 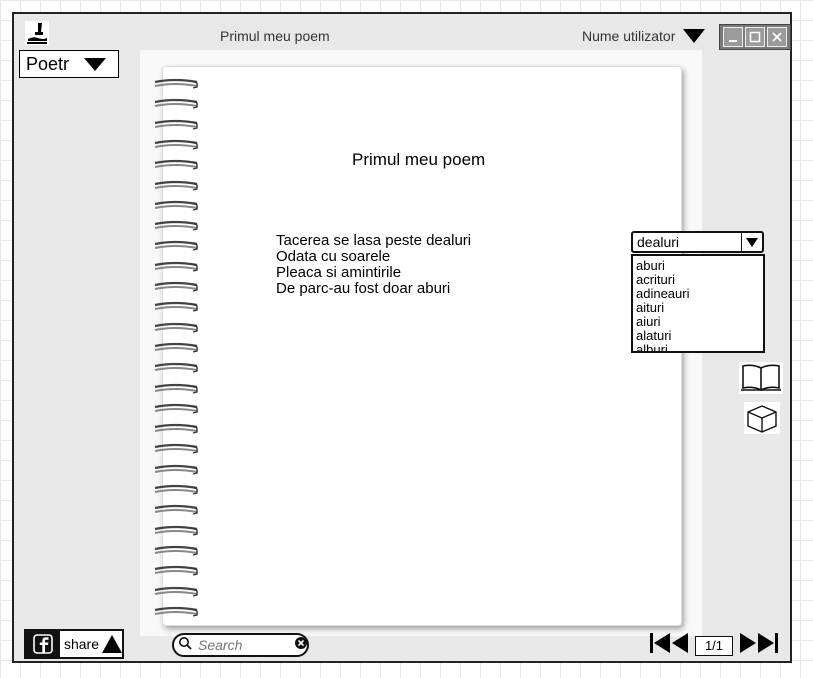 I want to click on search-box, so click(x=240, y=645).